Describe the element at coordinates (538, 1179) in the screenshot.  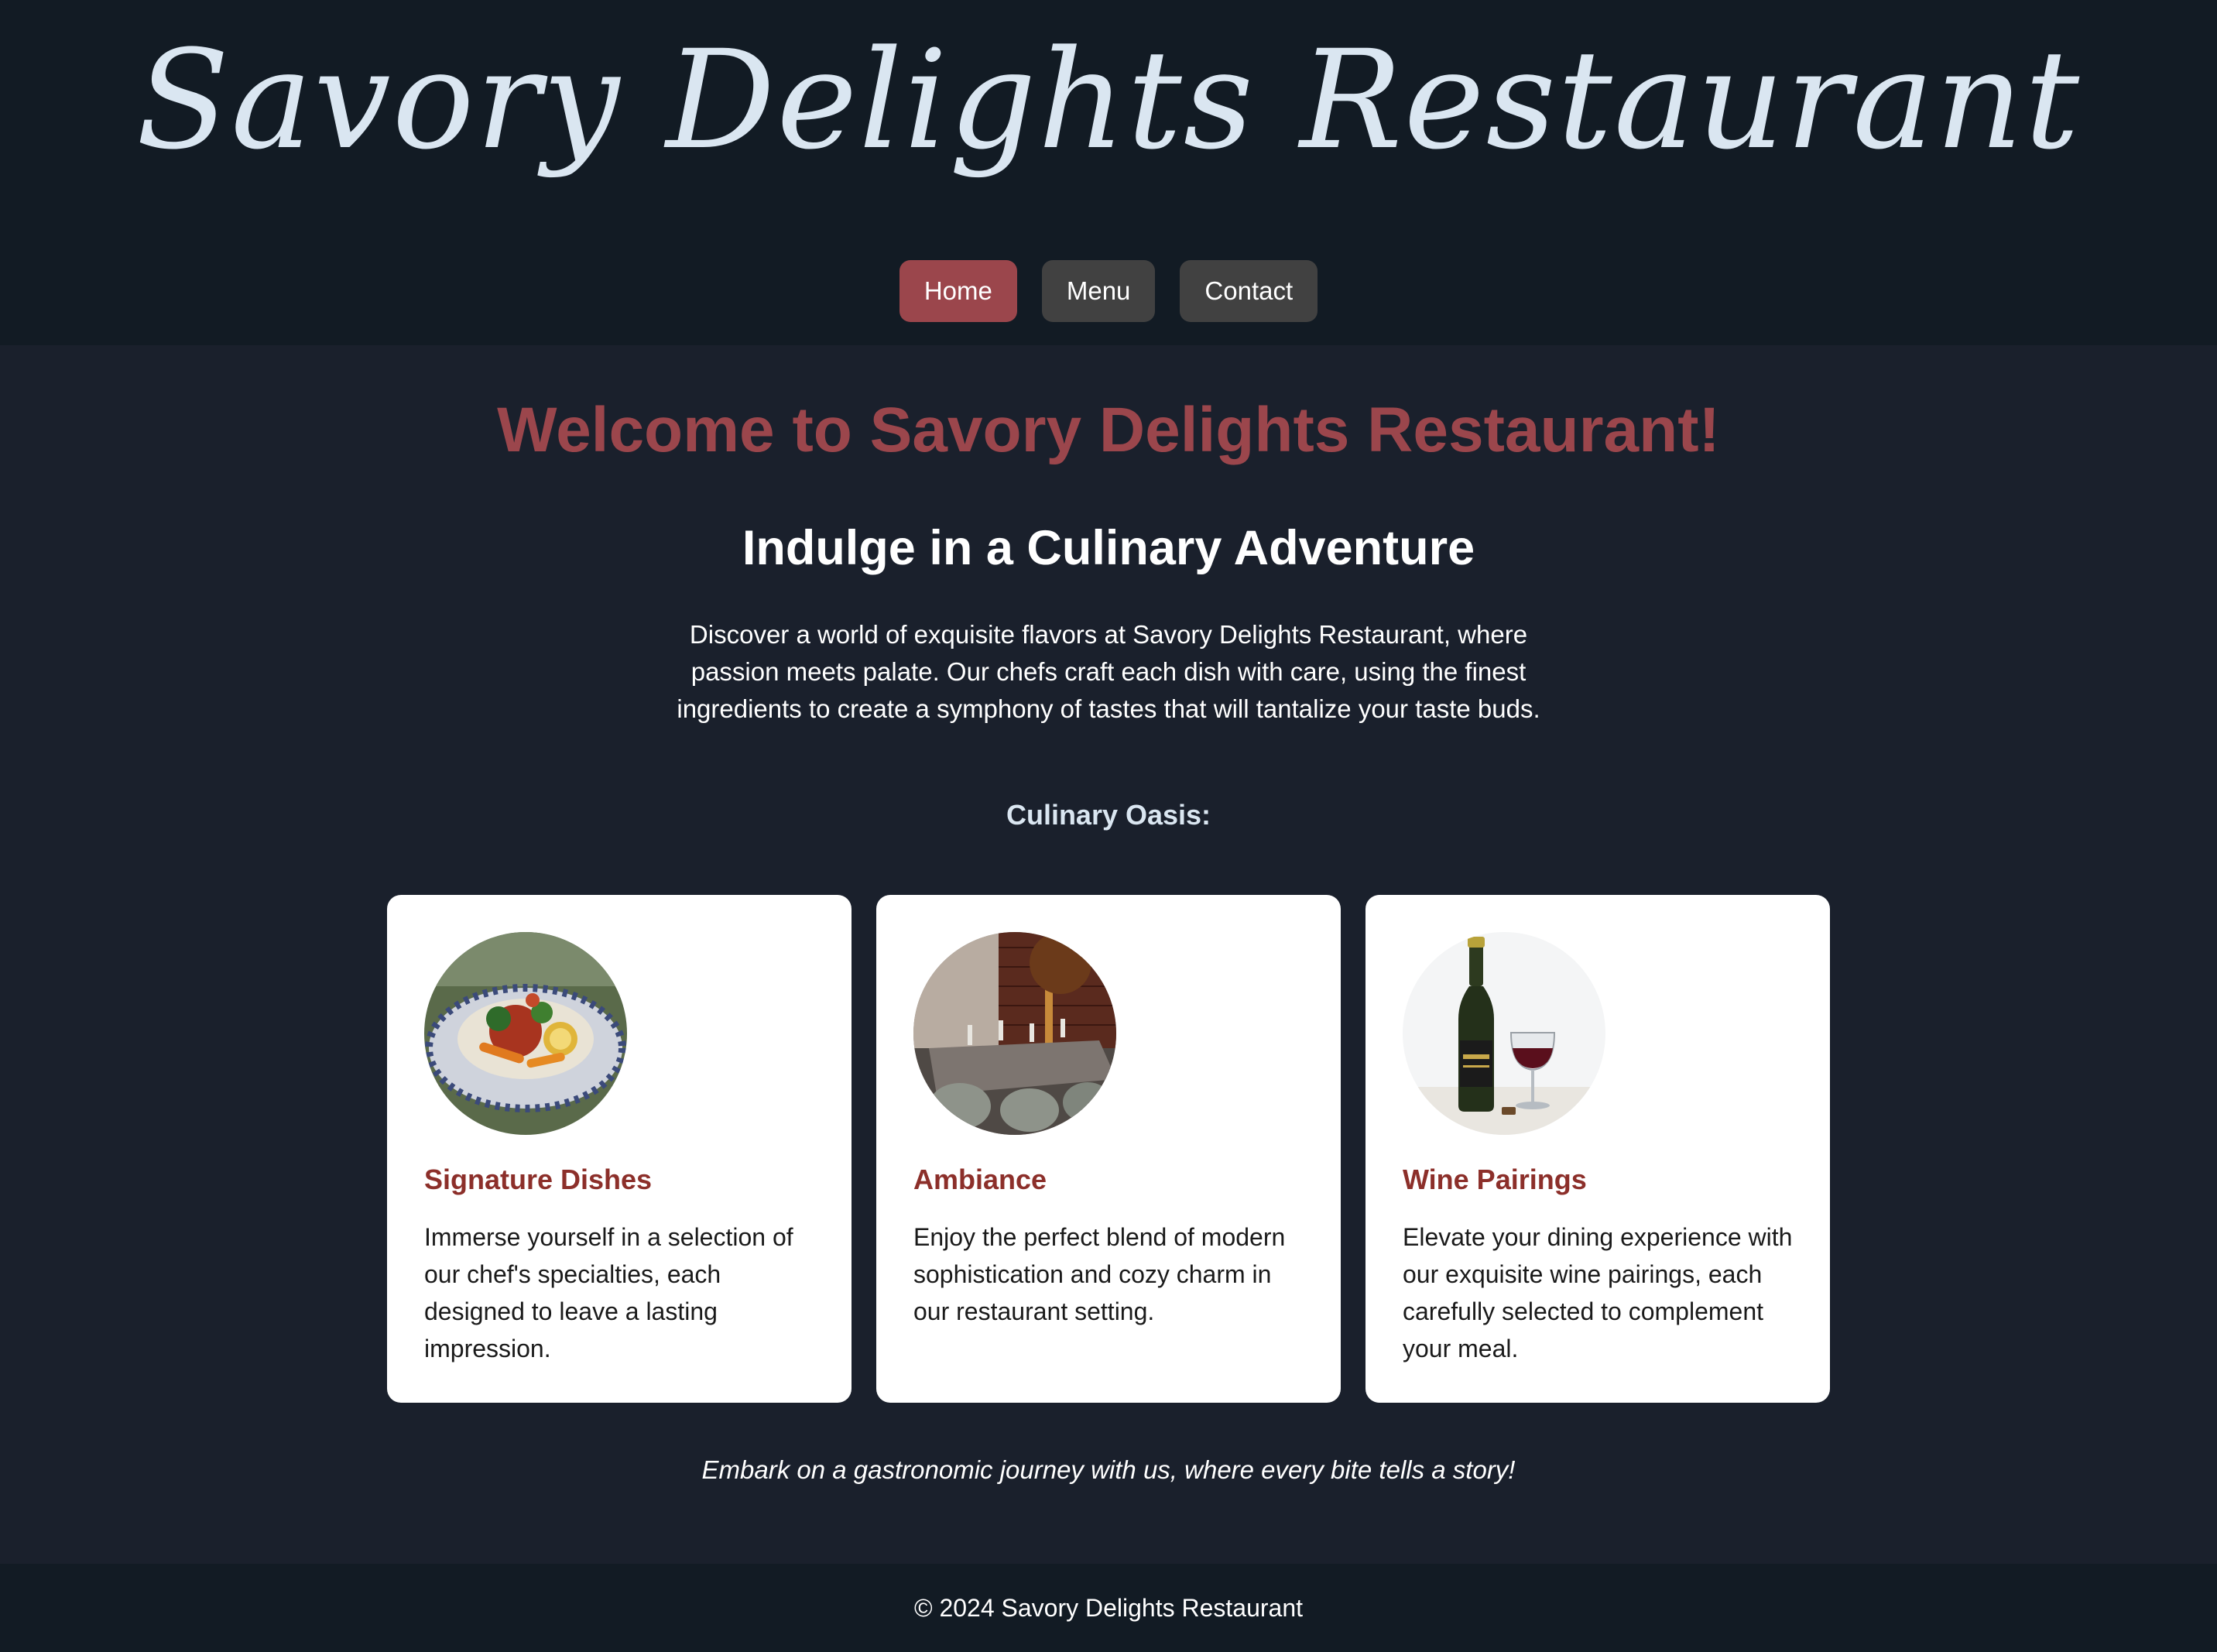
I see `card-title: Signature Dishes` at that location.